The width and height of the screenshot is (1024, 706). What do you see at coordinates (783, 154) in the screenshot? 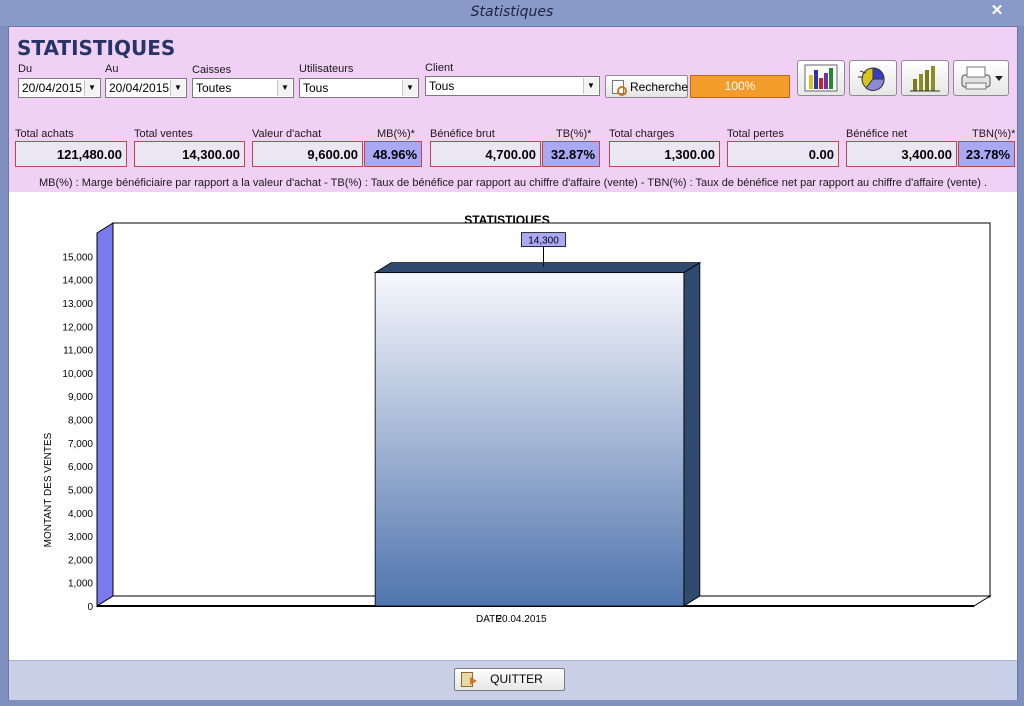
I see `total-pertes-value: 0.00` at bounding box center [783, 154].